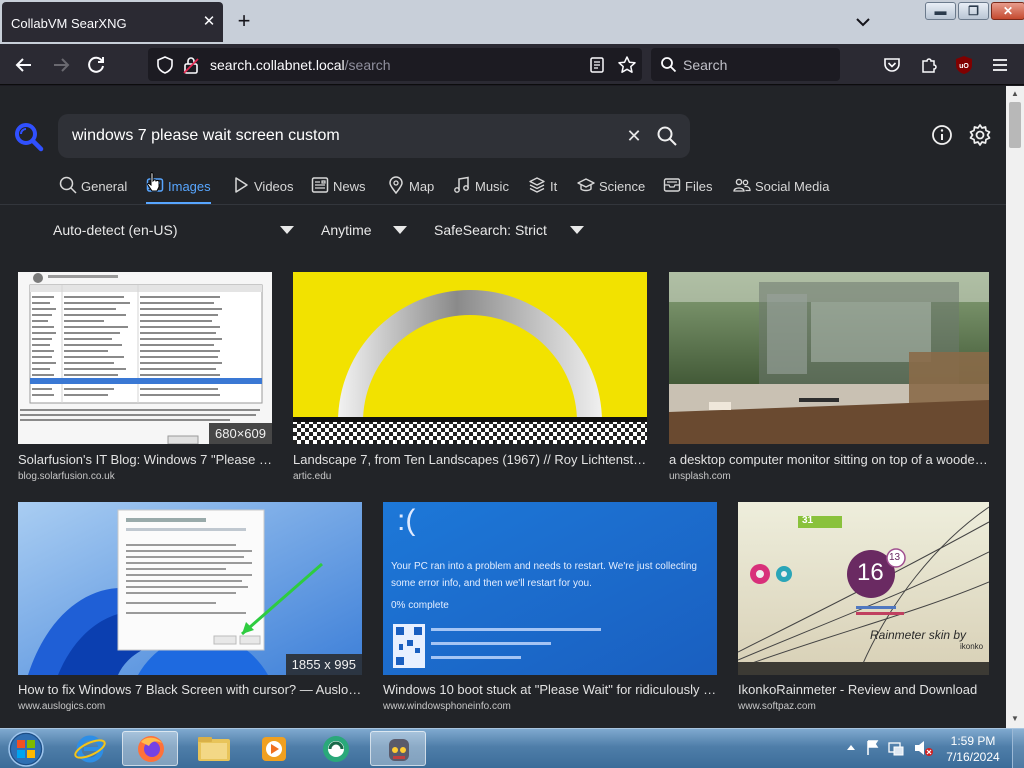  I want to click on url-text: search.collabnet.local/search, so click(300, 65).